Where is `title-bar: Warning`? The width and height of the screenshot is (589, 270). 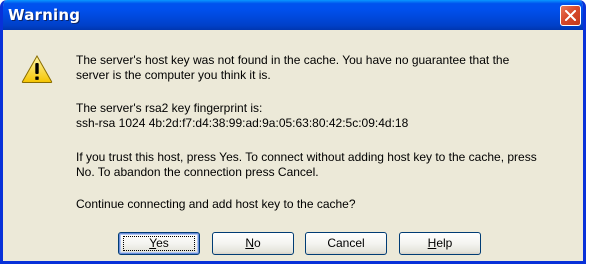 title-bar: Warning is located at coordinates (293, 15).